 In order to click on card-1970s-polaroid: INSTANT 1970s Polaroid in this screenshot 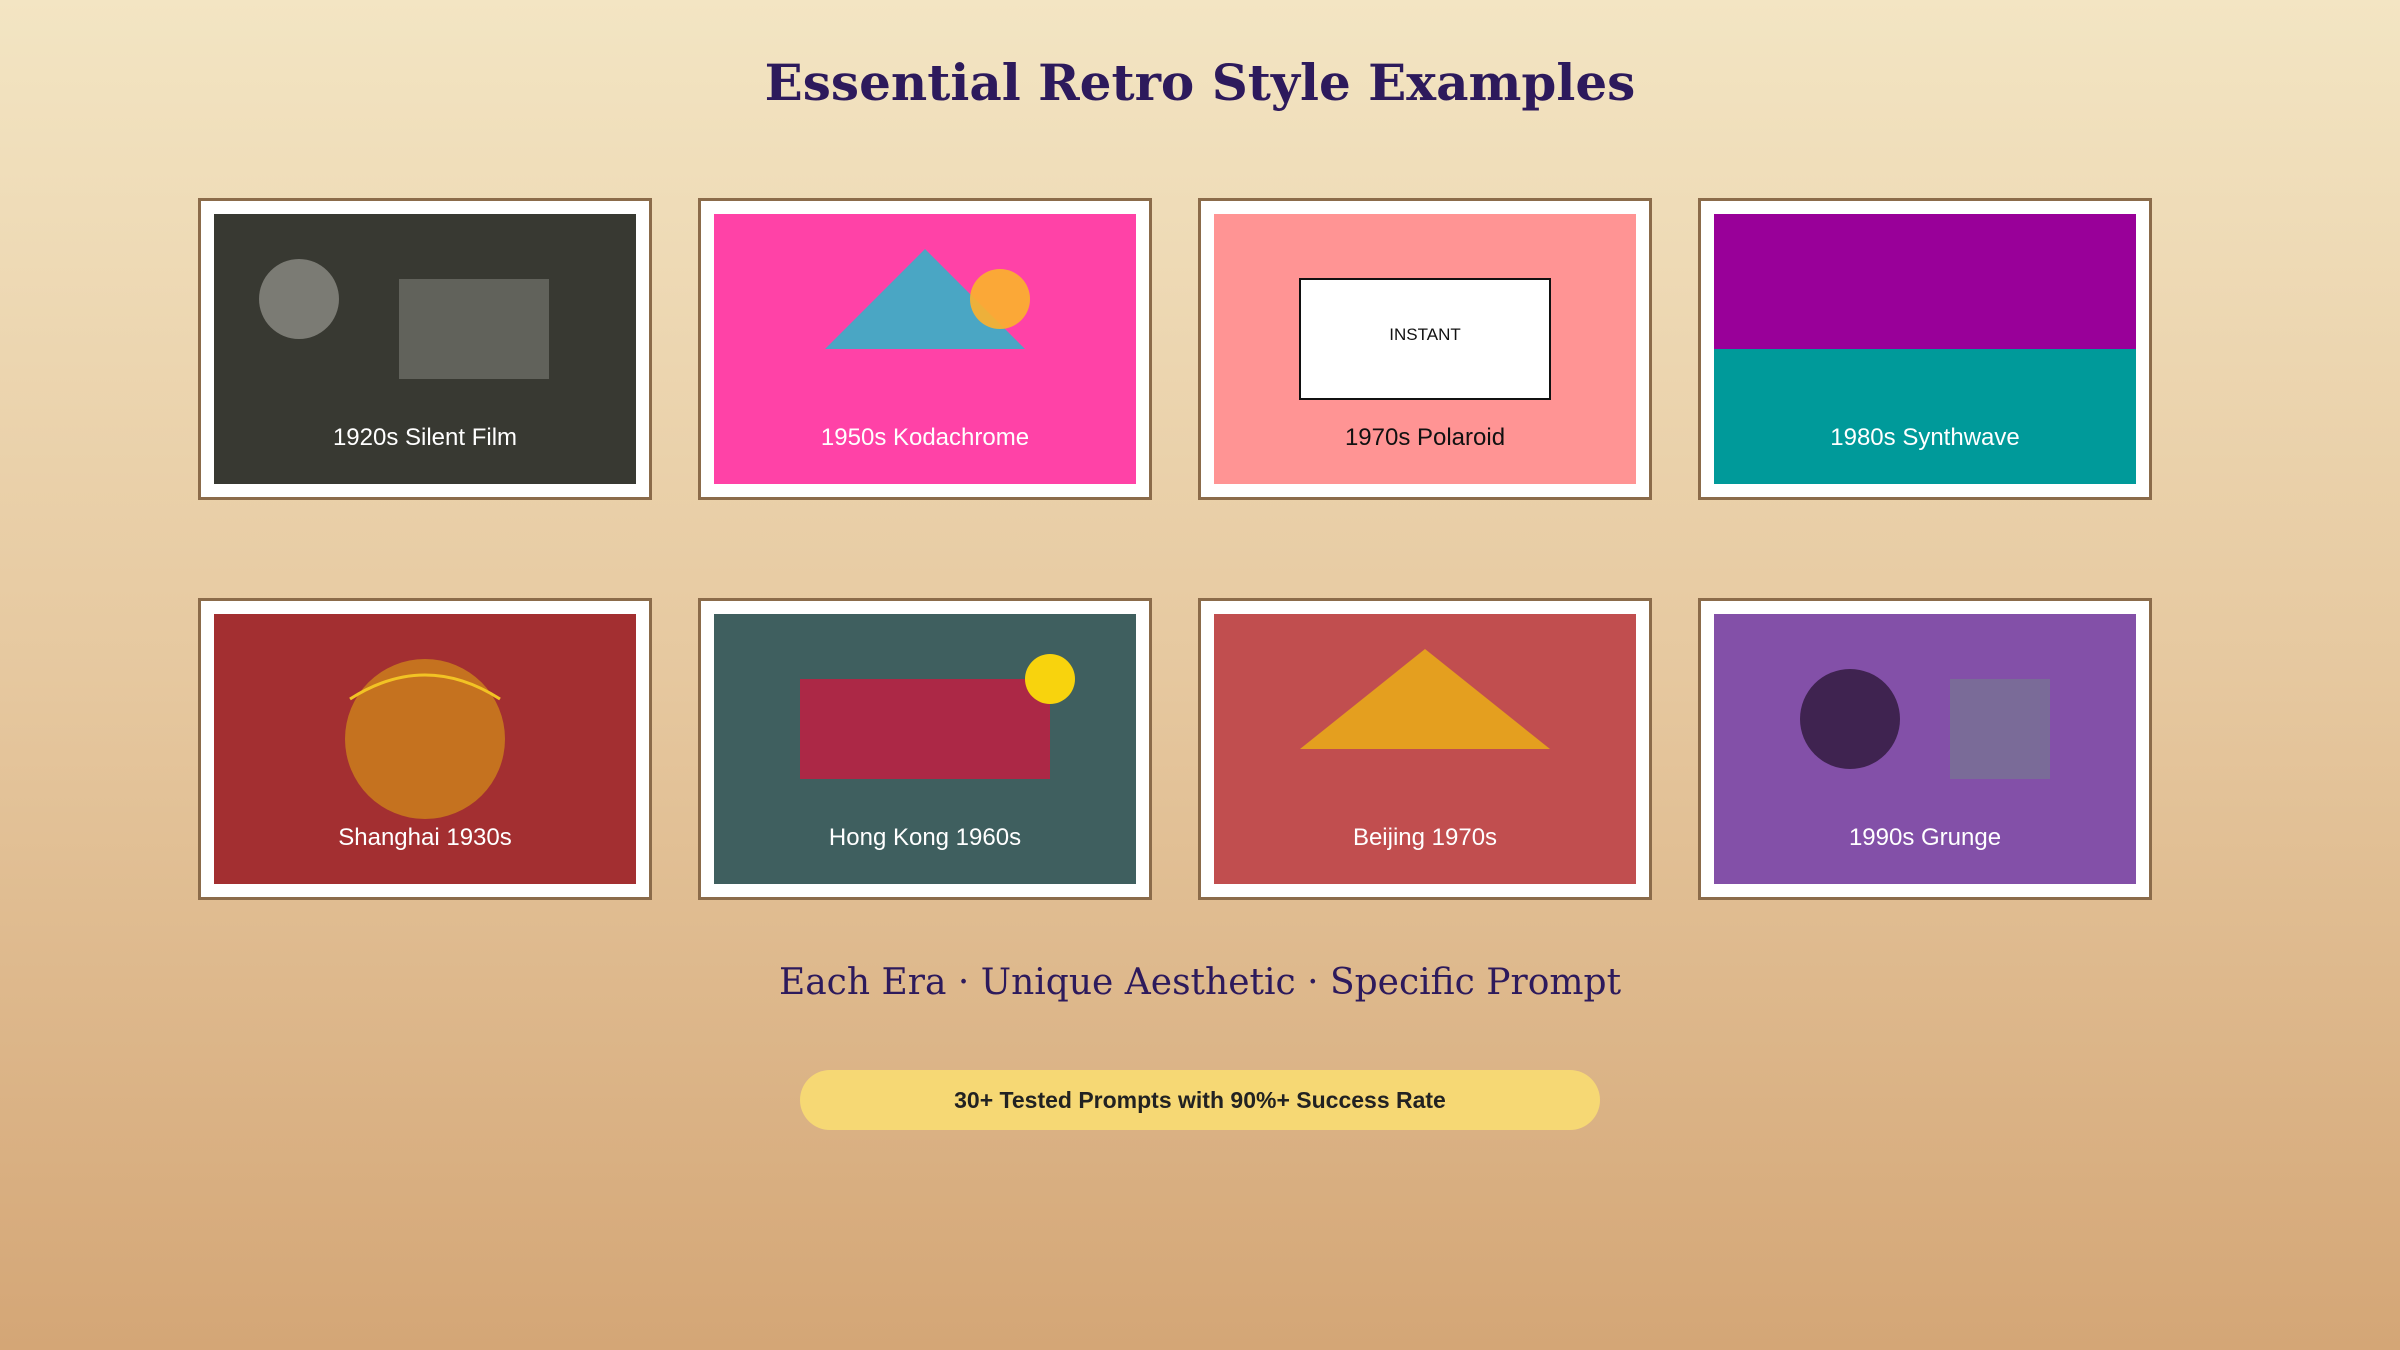, I will do `click(1425, 349)`.